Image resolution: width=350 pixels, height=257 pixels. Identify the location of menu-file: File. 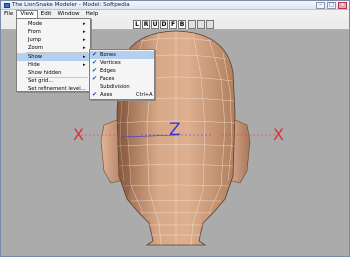
(8, 14).